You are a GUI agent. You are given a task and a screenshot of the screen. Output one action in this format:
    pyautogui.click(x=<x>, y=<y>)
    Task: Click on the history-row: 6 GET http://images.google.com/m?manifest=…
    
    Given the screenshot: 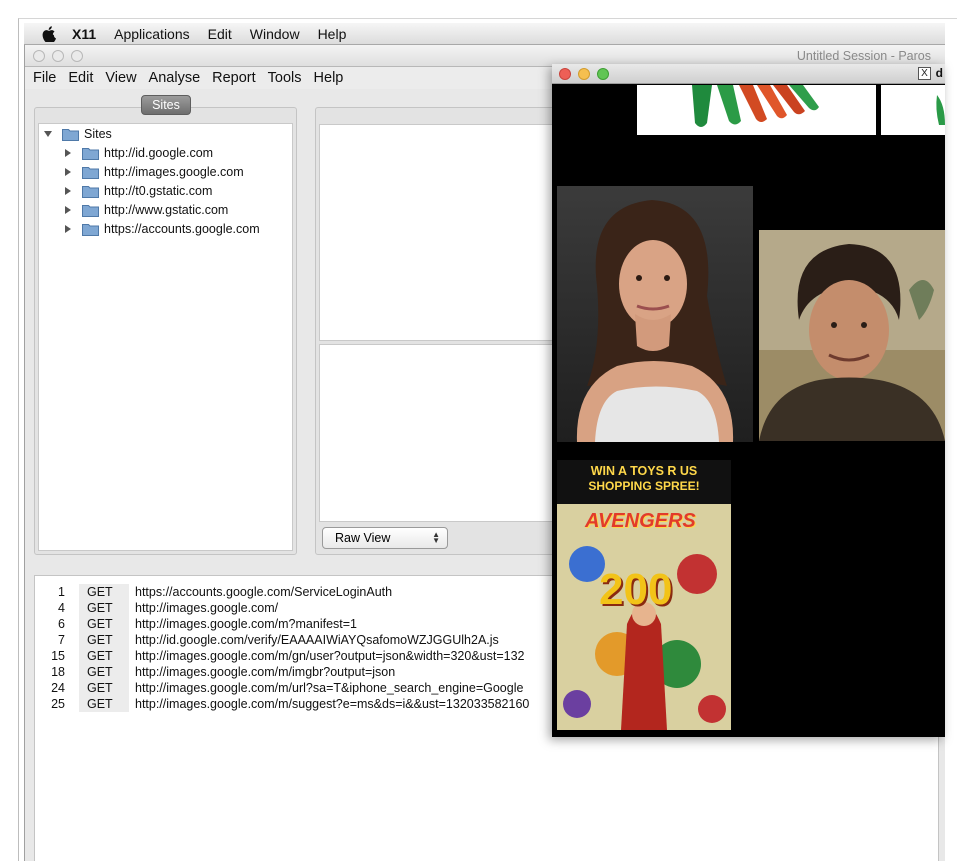 What is the action you would take?
    pyautogui.click(x=289, y=624)
    